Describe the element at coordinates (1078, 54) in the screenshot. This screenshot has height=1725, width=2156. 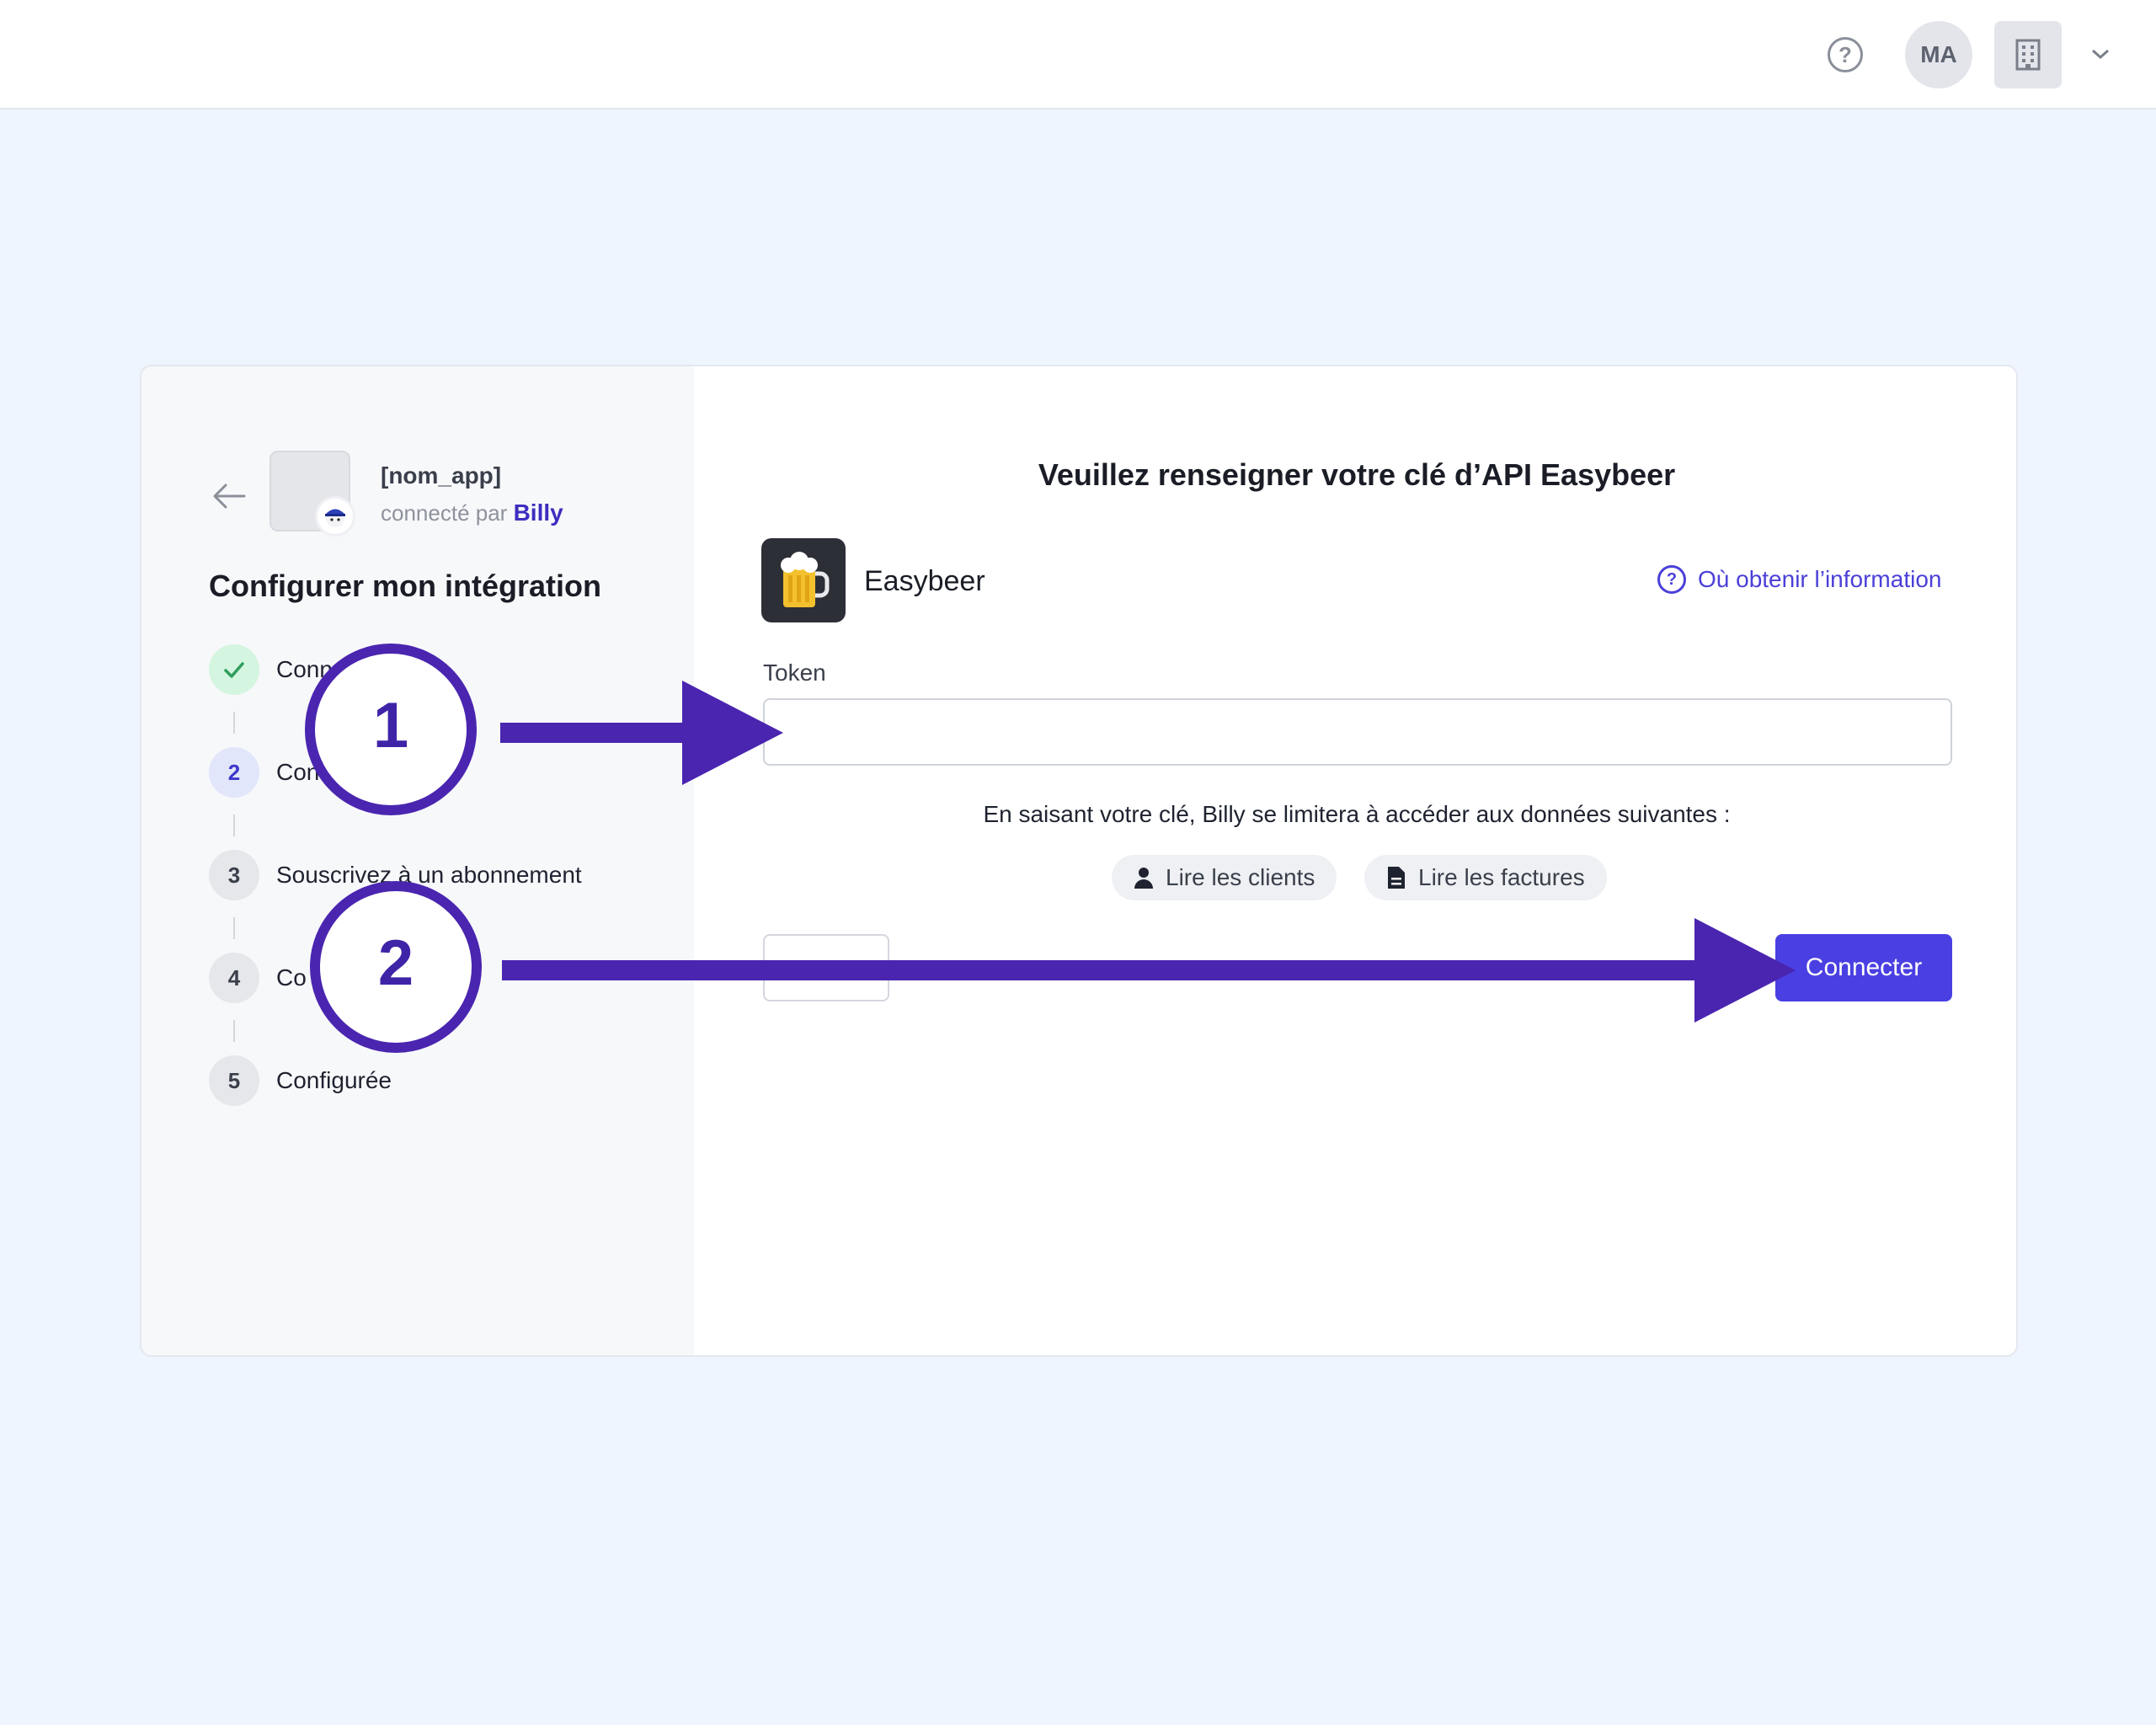
I see `top-bar: ? MA` at that location.